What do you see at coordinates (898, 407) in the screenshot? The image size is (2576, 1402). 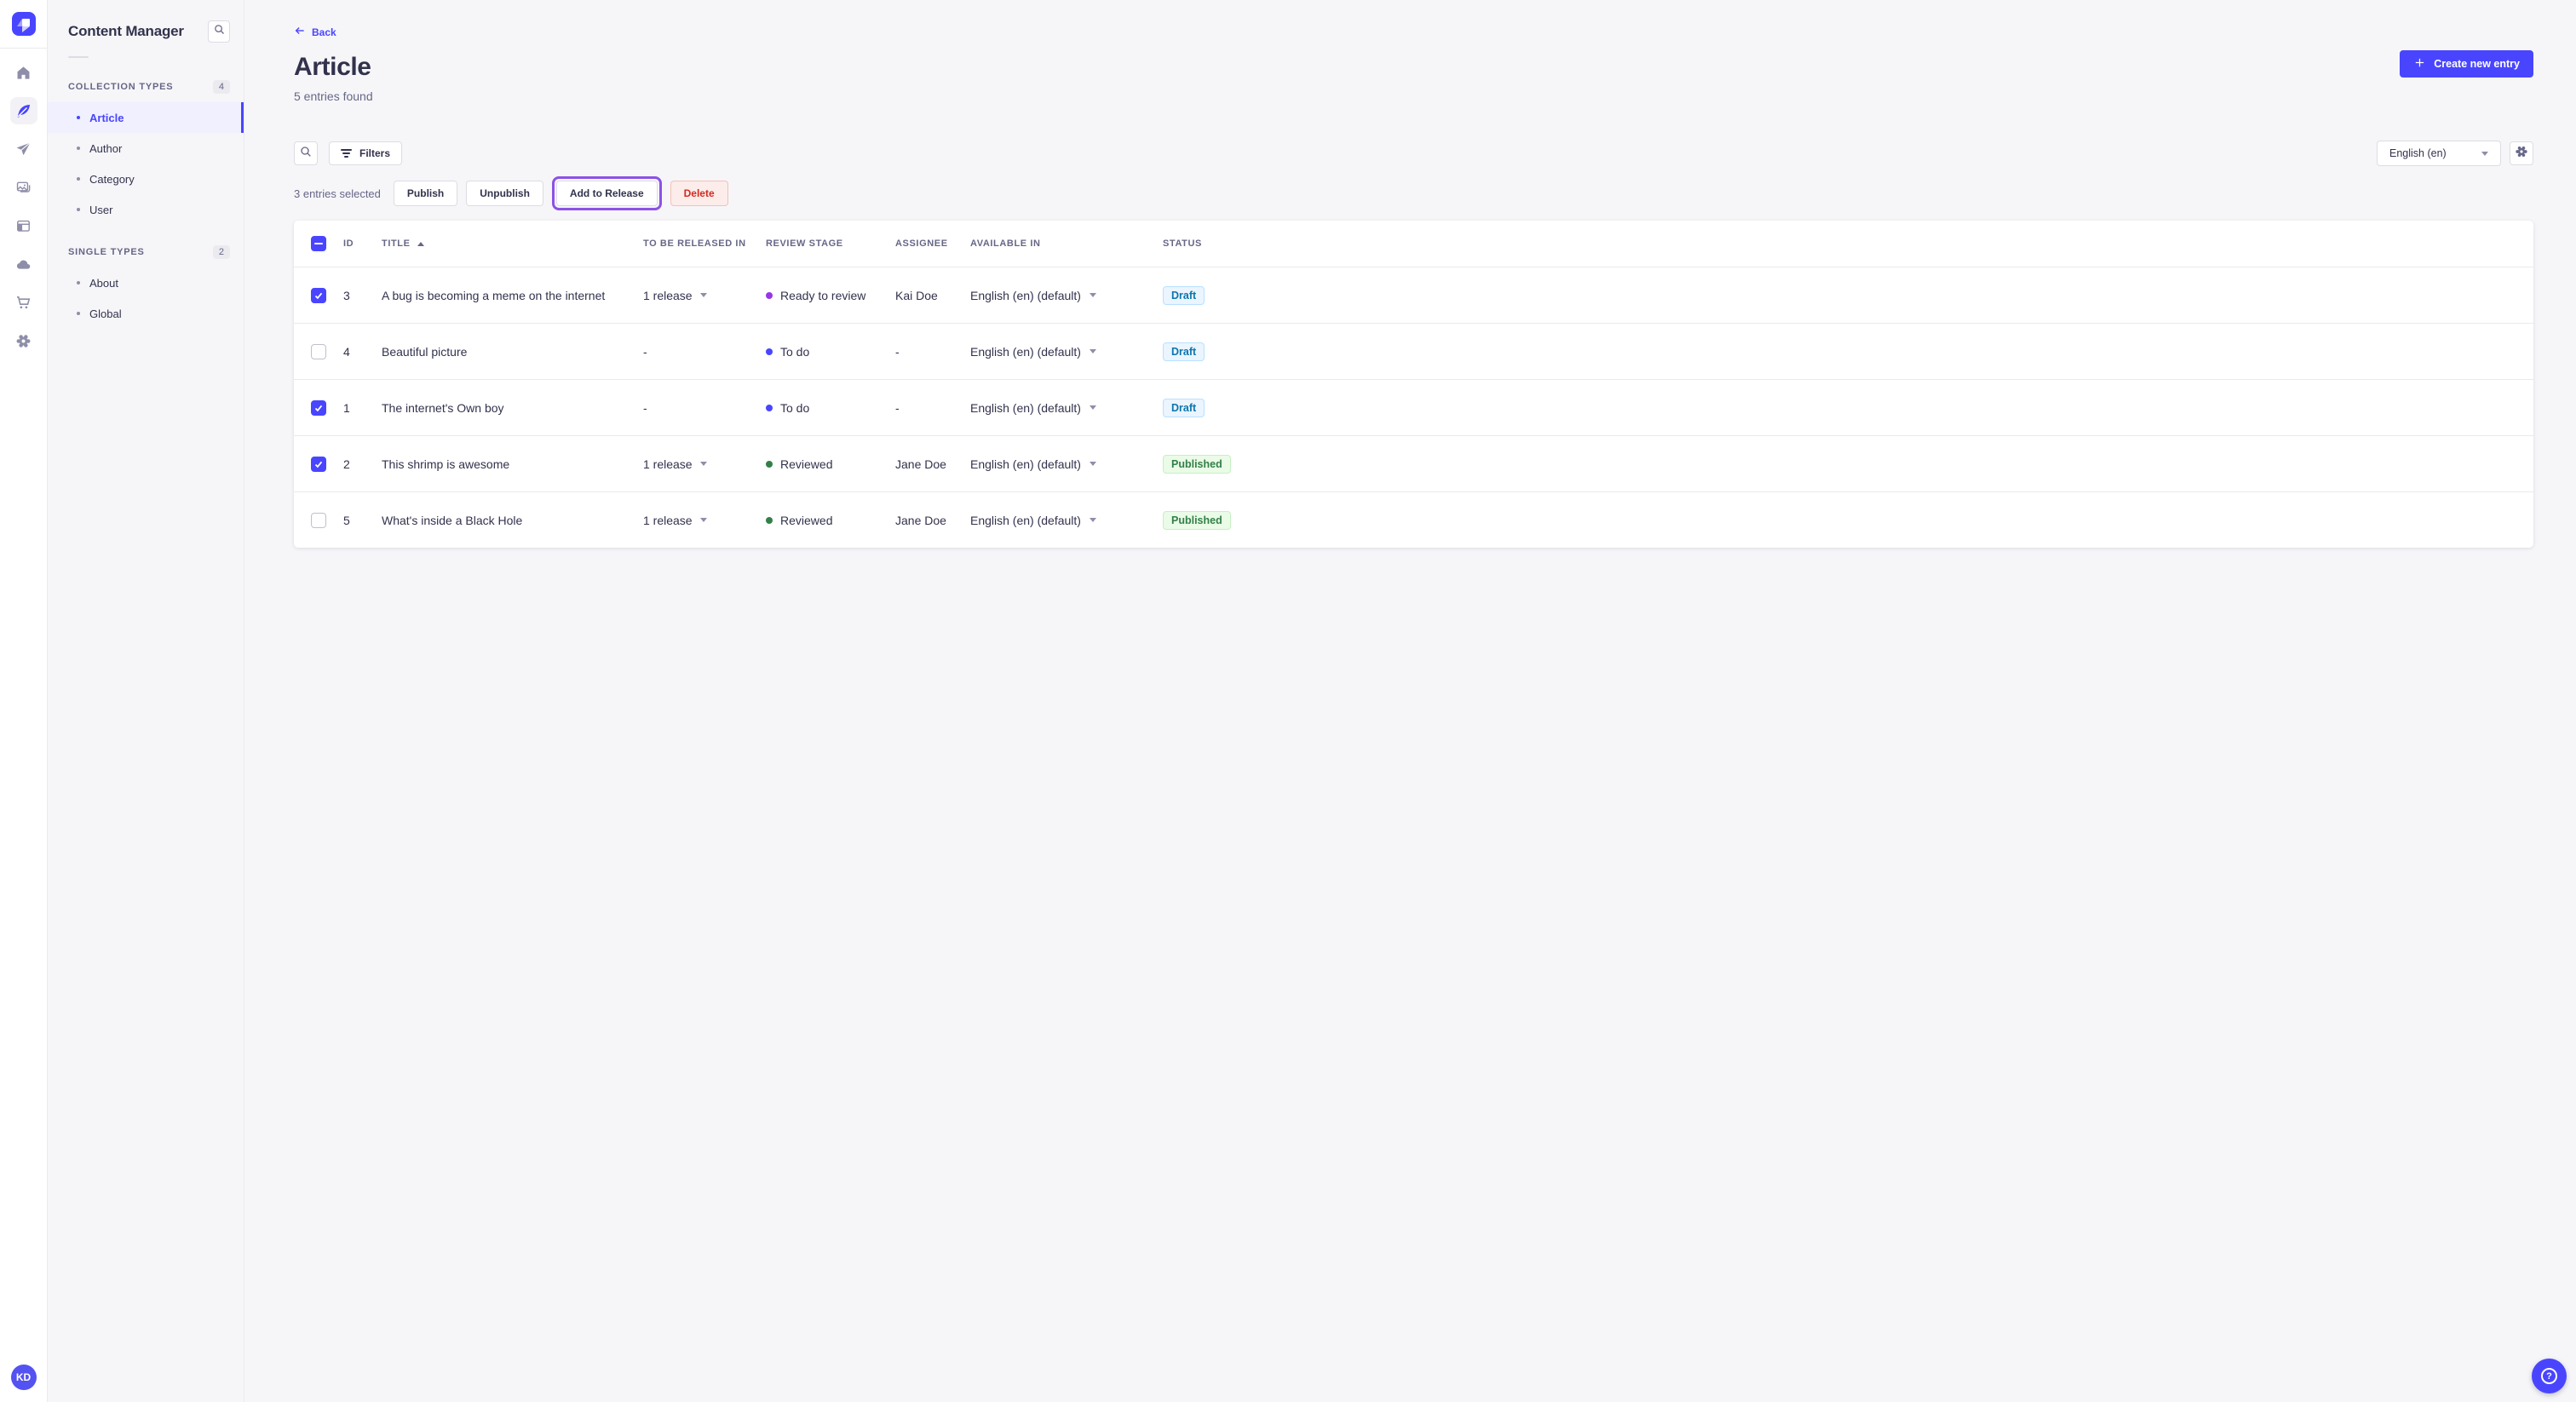 I see `cell-assignee: -` at bounding box center [898, 407].